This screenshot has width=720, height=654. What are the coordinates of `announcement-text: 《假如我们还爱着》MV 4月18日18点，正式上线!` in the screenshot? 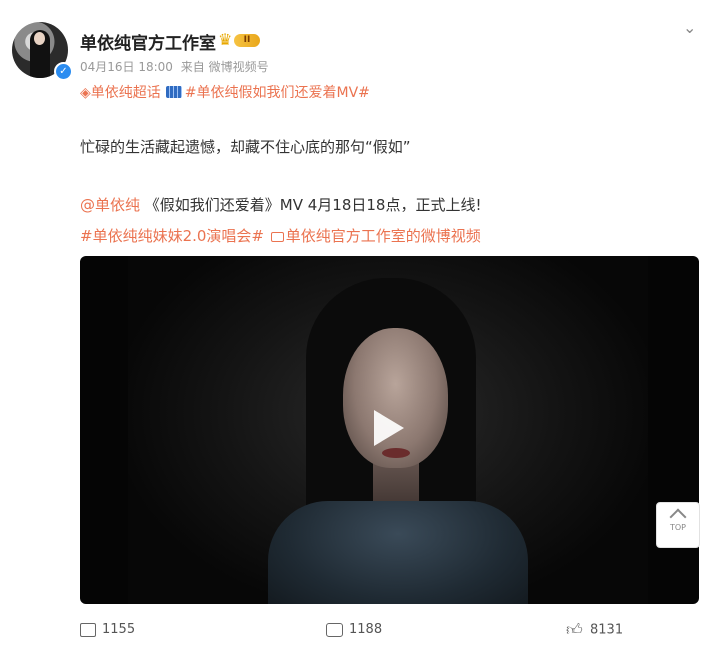 It's located at (311, 205).